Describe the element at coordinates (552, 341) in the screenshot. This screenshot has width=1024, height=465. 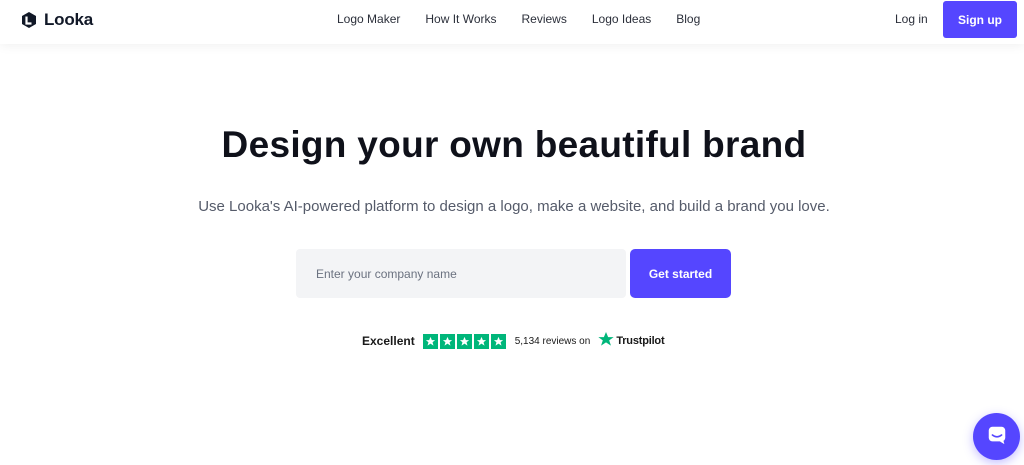
I see `review-count: 5,134 reviews on` at that location.